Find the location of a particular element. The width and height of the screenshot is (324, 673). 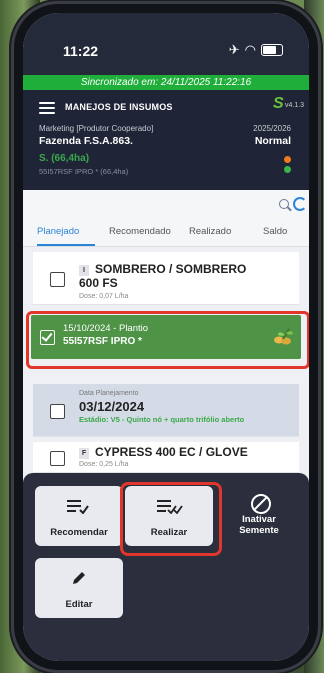

list-item-cypress: F CYPRESS 400 EC / GLOVE Dose: 0,25 L/ha is located at coordinates (166, 457).